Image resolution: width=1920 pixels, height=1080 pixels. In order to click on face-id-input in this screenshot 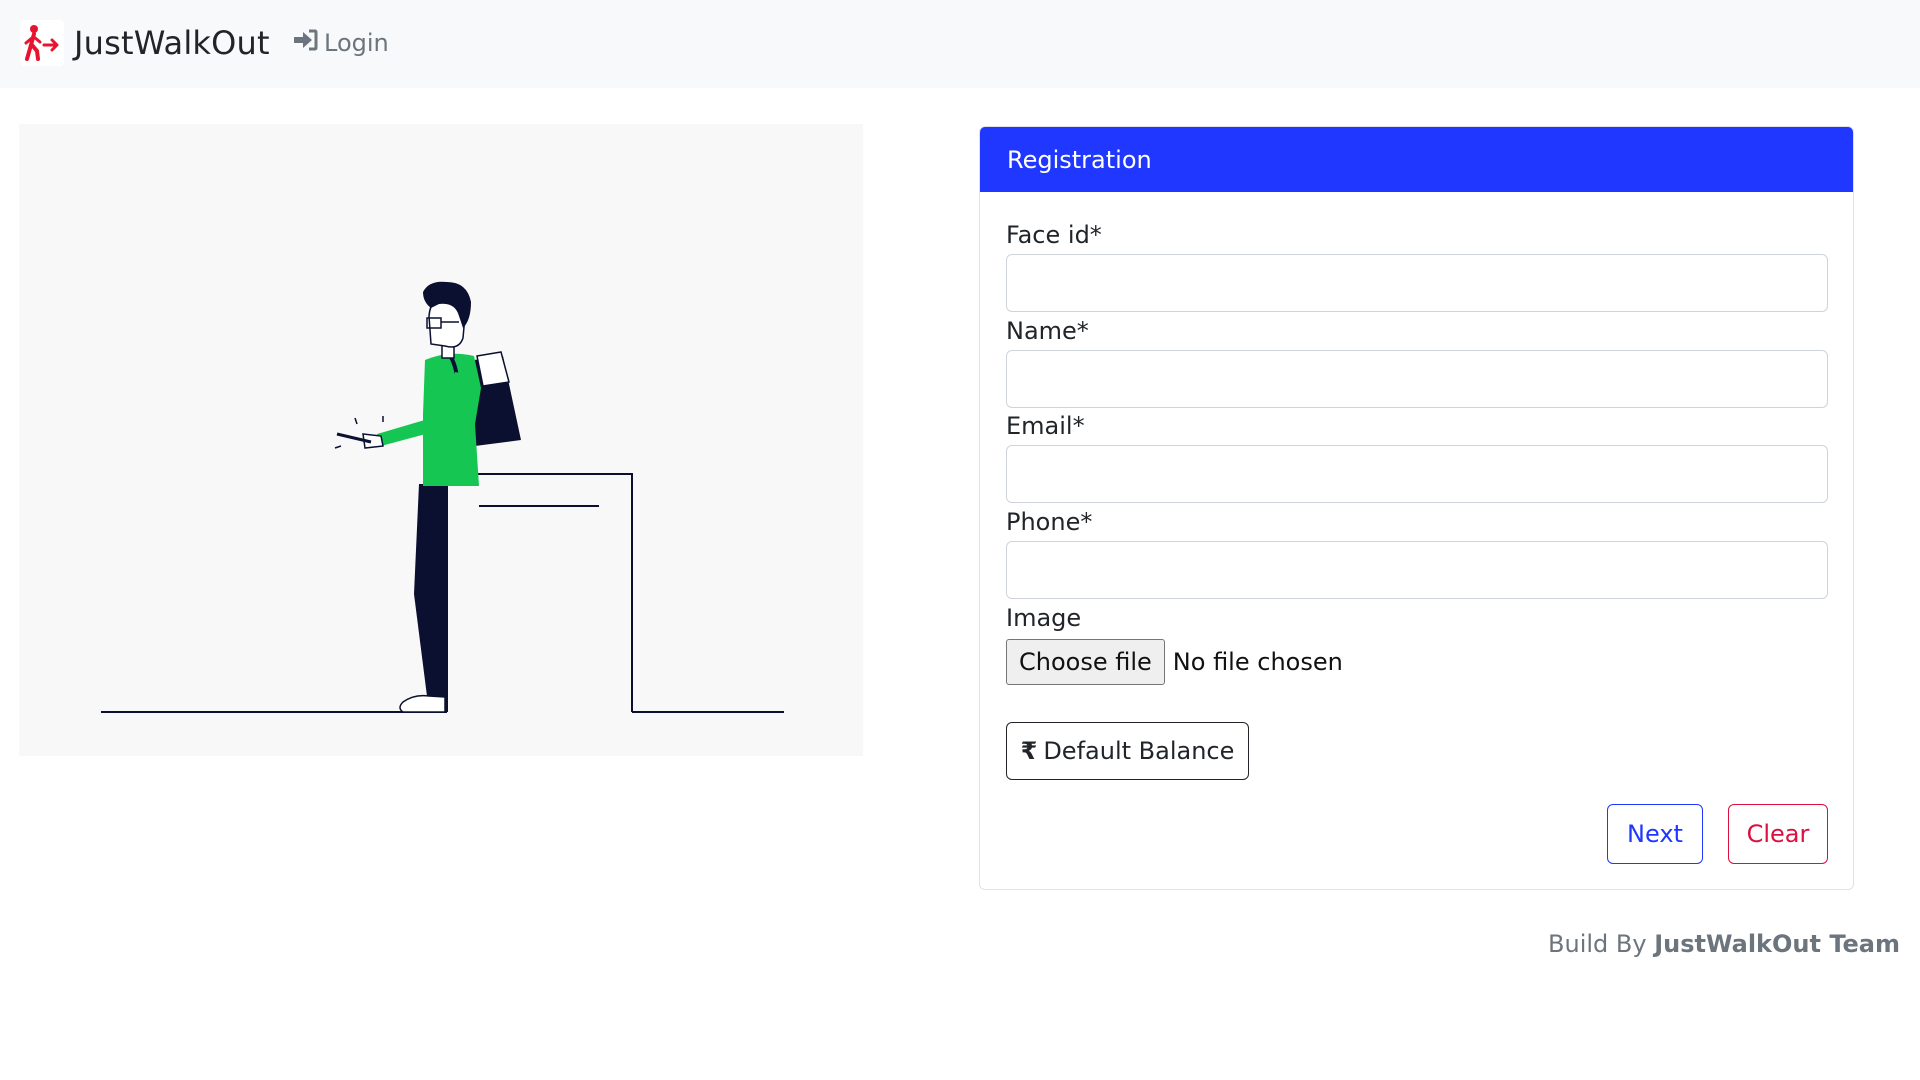, I will do `click(1417, 283)`.